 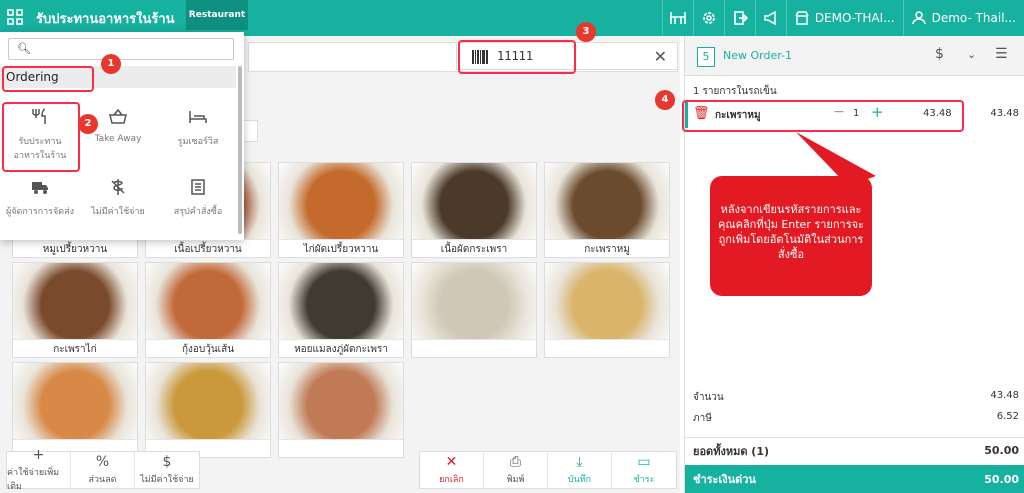 What do you see at coordinates (586, 32) in the screenshot?
I see `step-marker-3: 3` at bounding box center [586, 32].